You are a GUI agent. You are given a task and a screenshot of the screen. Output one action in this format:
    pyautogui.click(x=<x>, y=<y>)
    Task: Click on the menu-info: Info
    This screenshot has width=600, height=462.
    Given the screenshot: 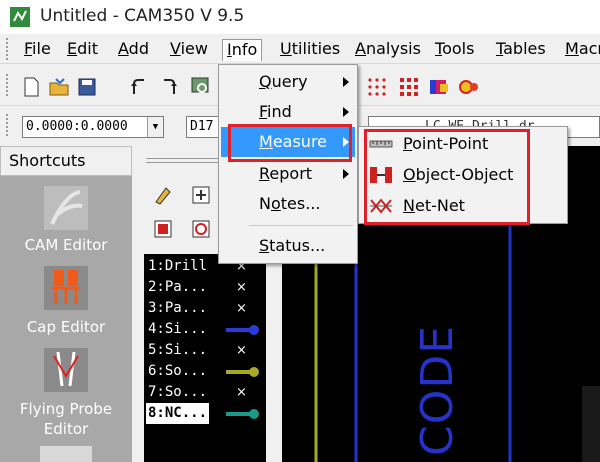 What is the action you would take?
    pyautogui.click(x=242, y=50)
    